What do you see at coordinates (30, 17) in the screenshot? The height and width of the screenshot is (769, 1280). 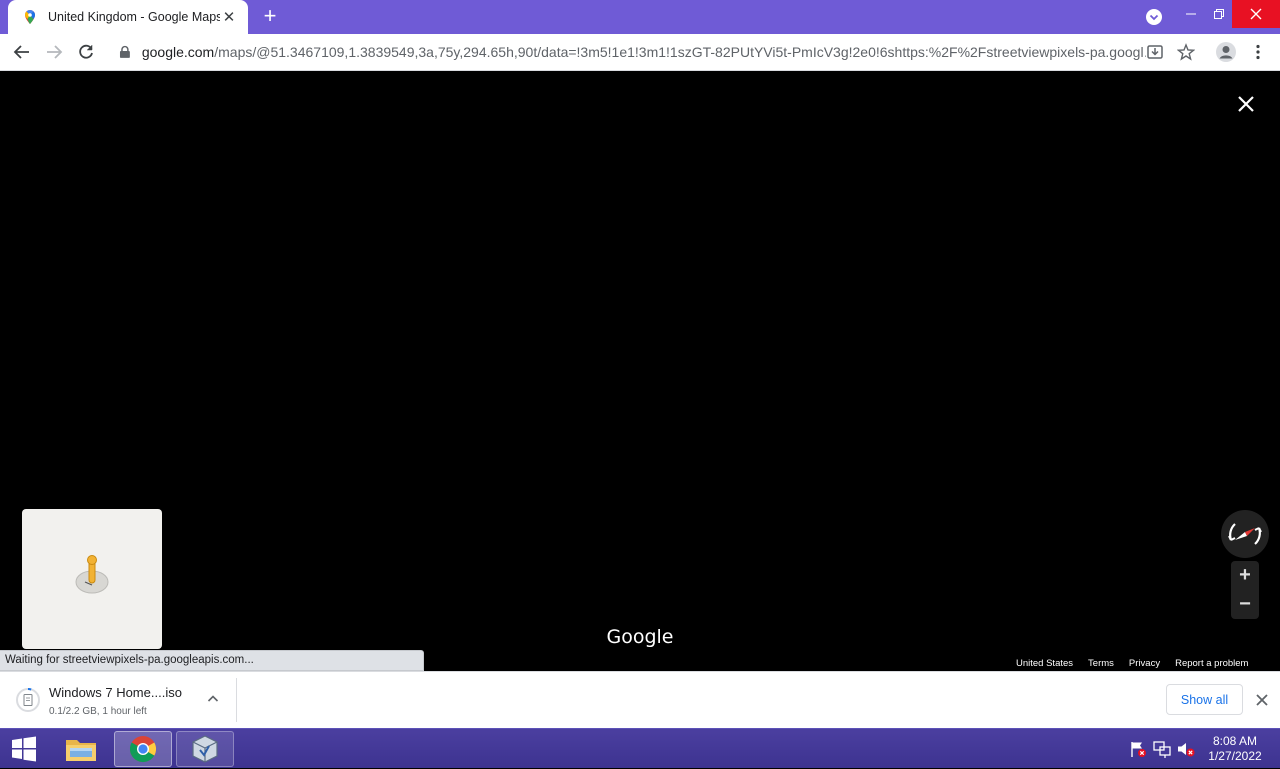 I see `google-maps-pin-icon` at bounding box center [30, 17].